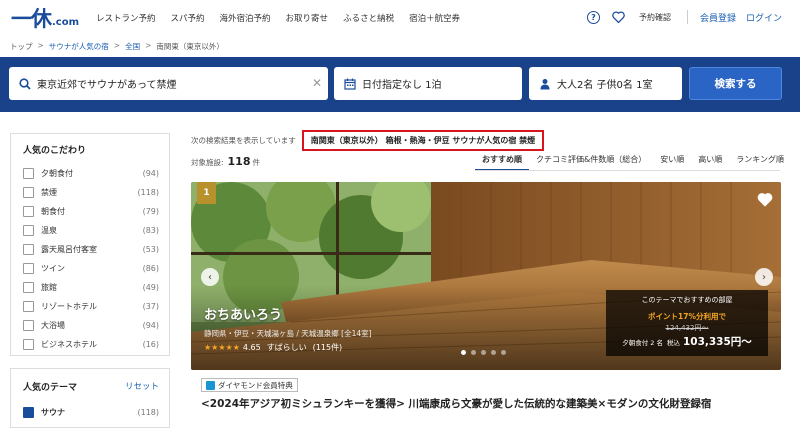 The width and height of the screenshot is (800, 428). I want to click on breadcrumb: トップ > サウナが人気の宿 > 全国 > 南関東（東京以外）, so click(117, 46).